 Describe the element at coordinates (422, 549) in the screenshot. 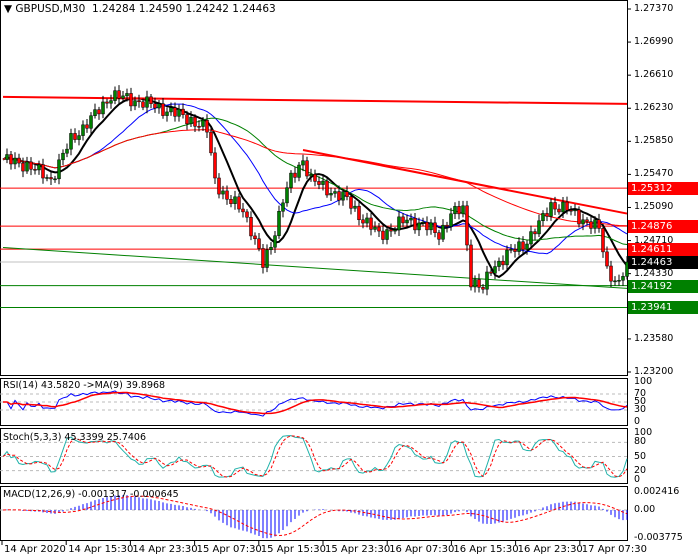

I see `time-axis-label: 16 Apr 07:30` at that location.